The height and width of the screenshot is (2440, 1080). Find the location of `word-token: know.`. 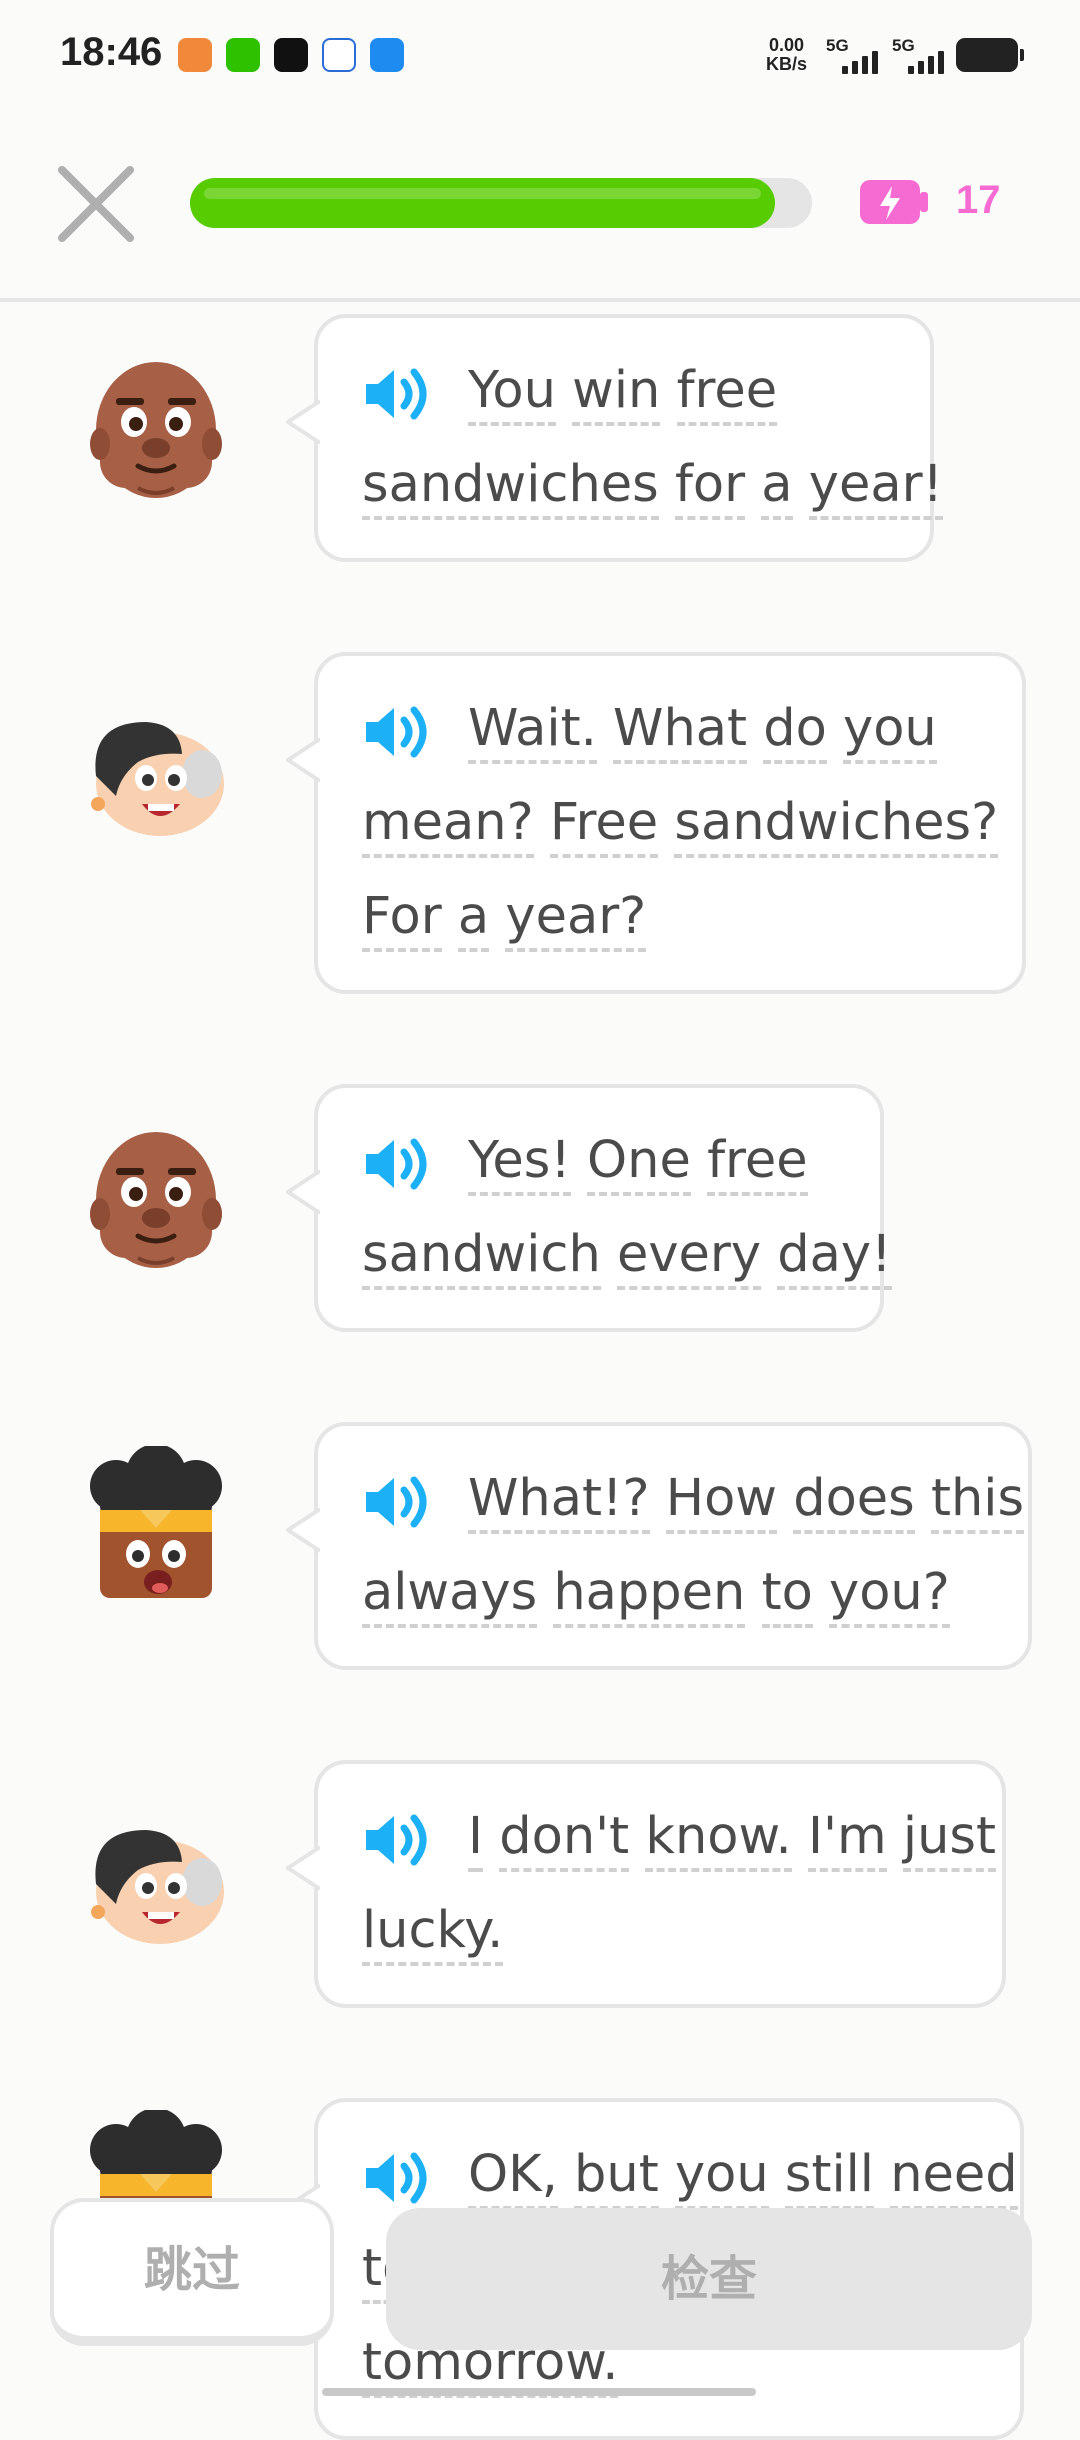

word-token: know. is located at coordinates (718, 1839).